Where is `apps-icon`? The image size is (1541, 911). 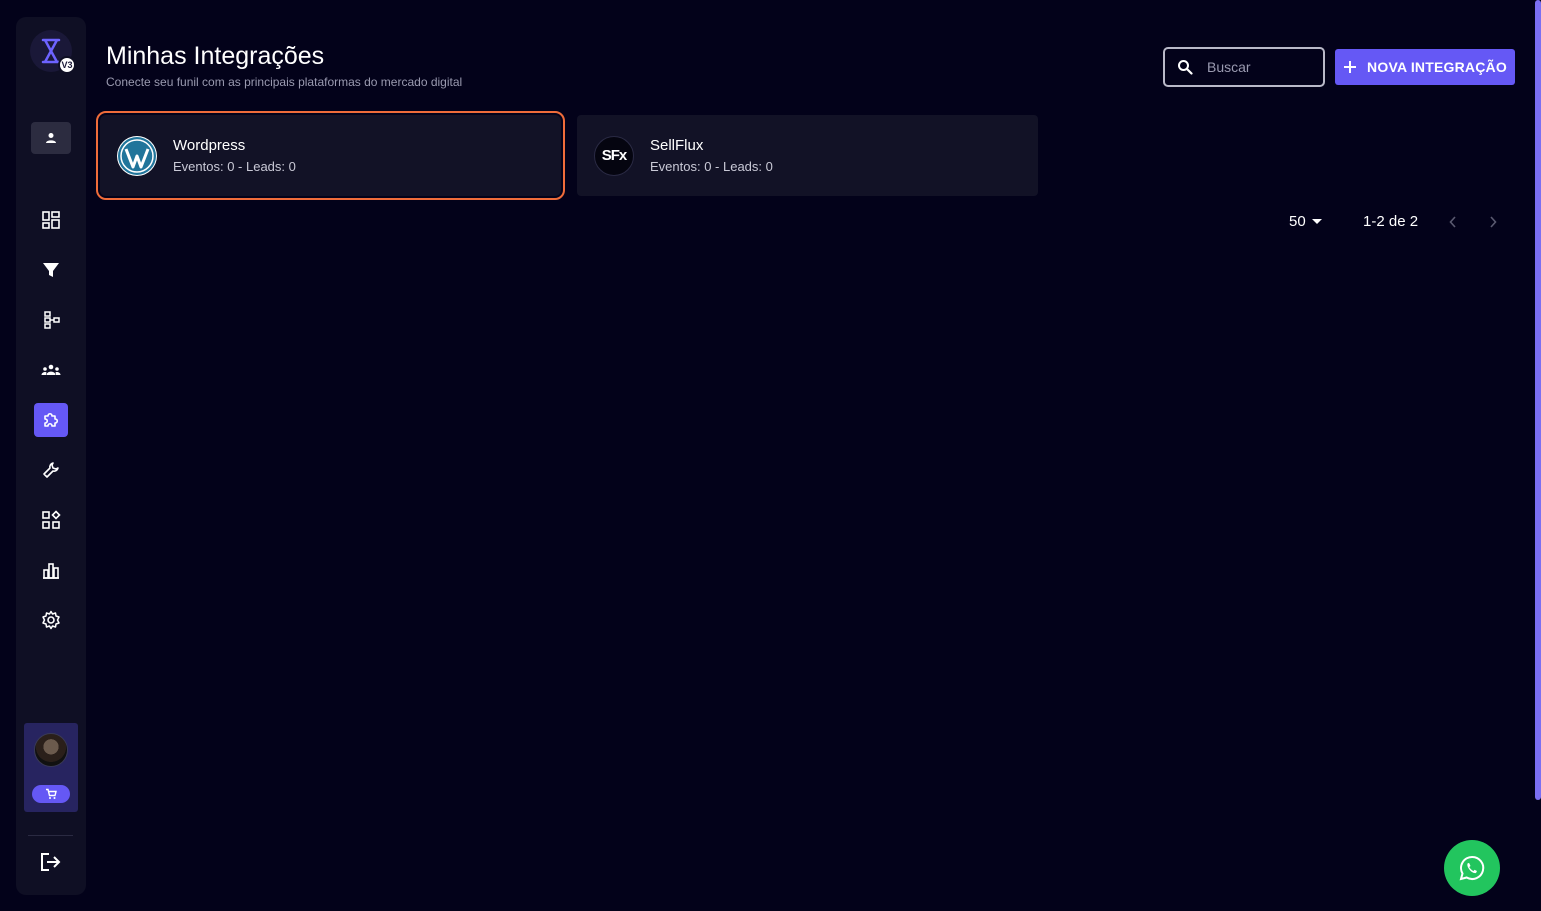
apps-icon is located at coordinates (51, 519).